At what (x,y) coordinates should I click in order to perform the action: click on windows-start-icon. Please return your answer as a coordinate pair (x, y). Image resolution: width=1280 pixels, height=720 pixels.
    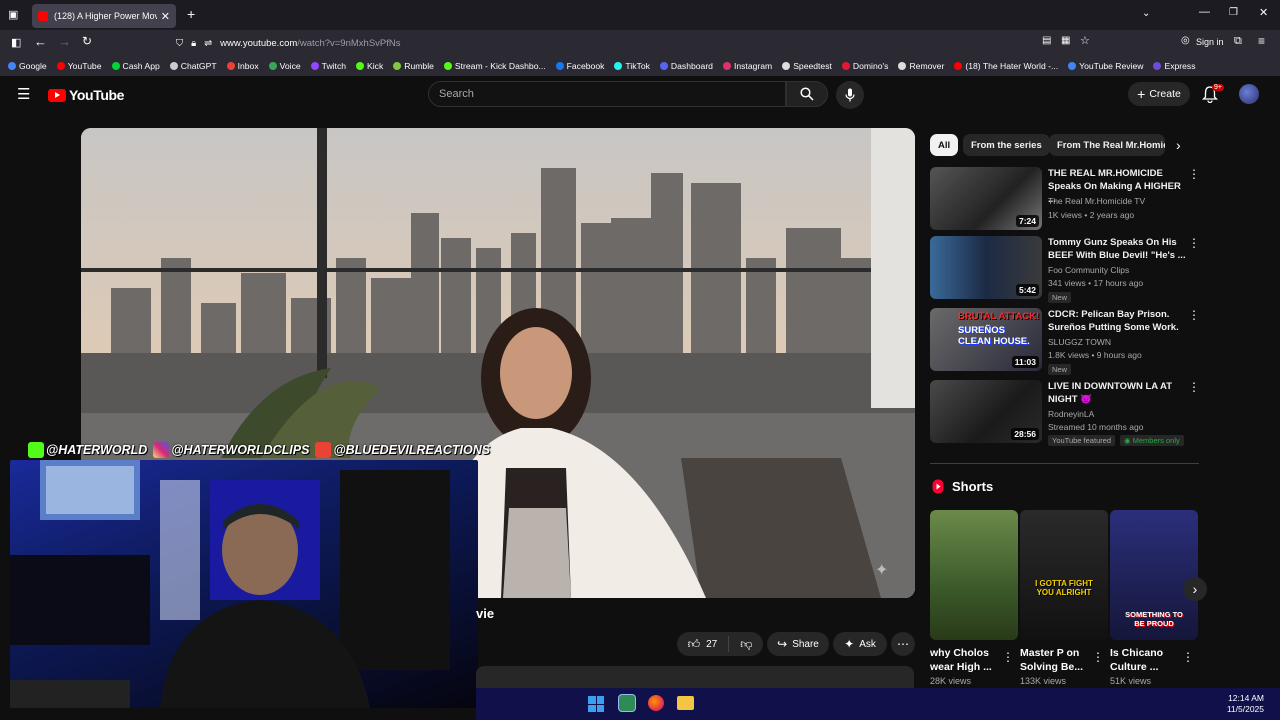
    Looking at the image, I should click on (596, 704).